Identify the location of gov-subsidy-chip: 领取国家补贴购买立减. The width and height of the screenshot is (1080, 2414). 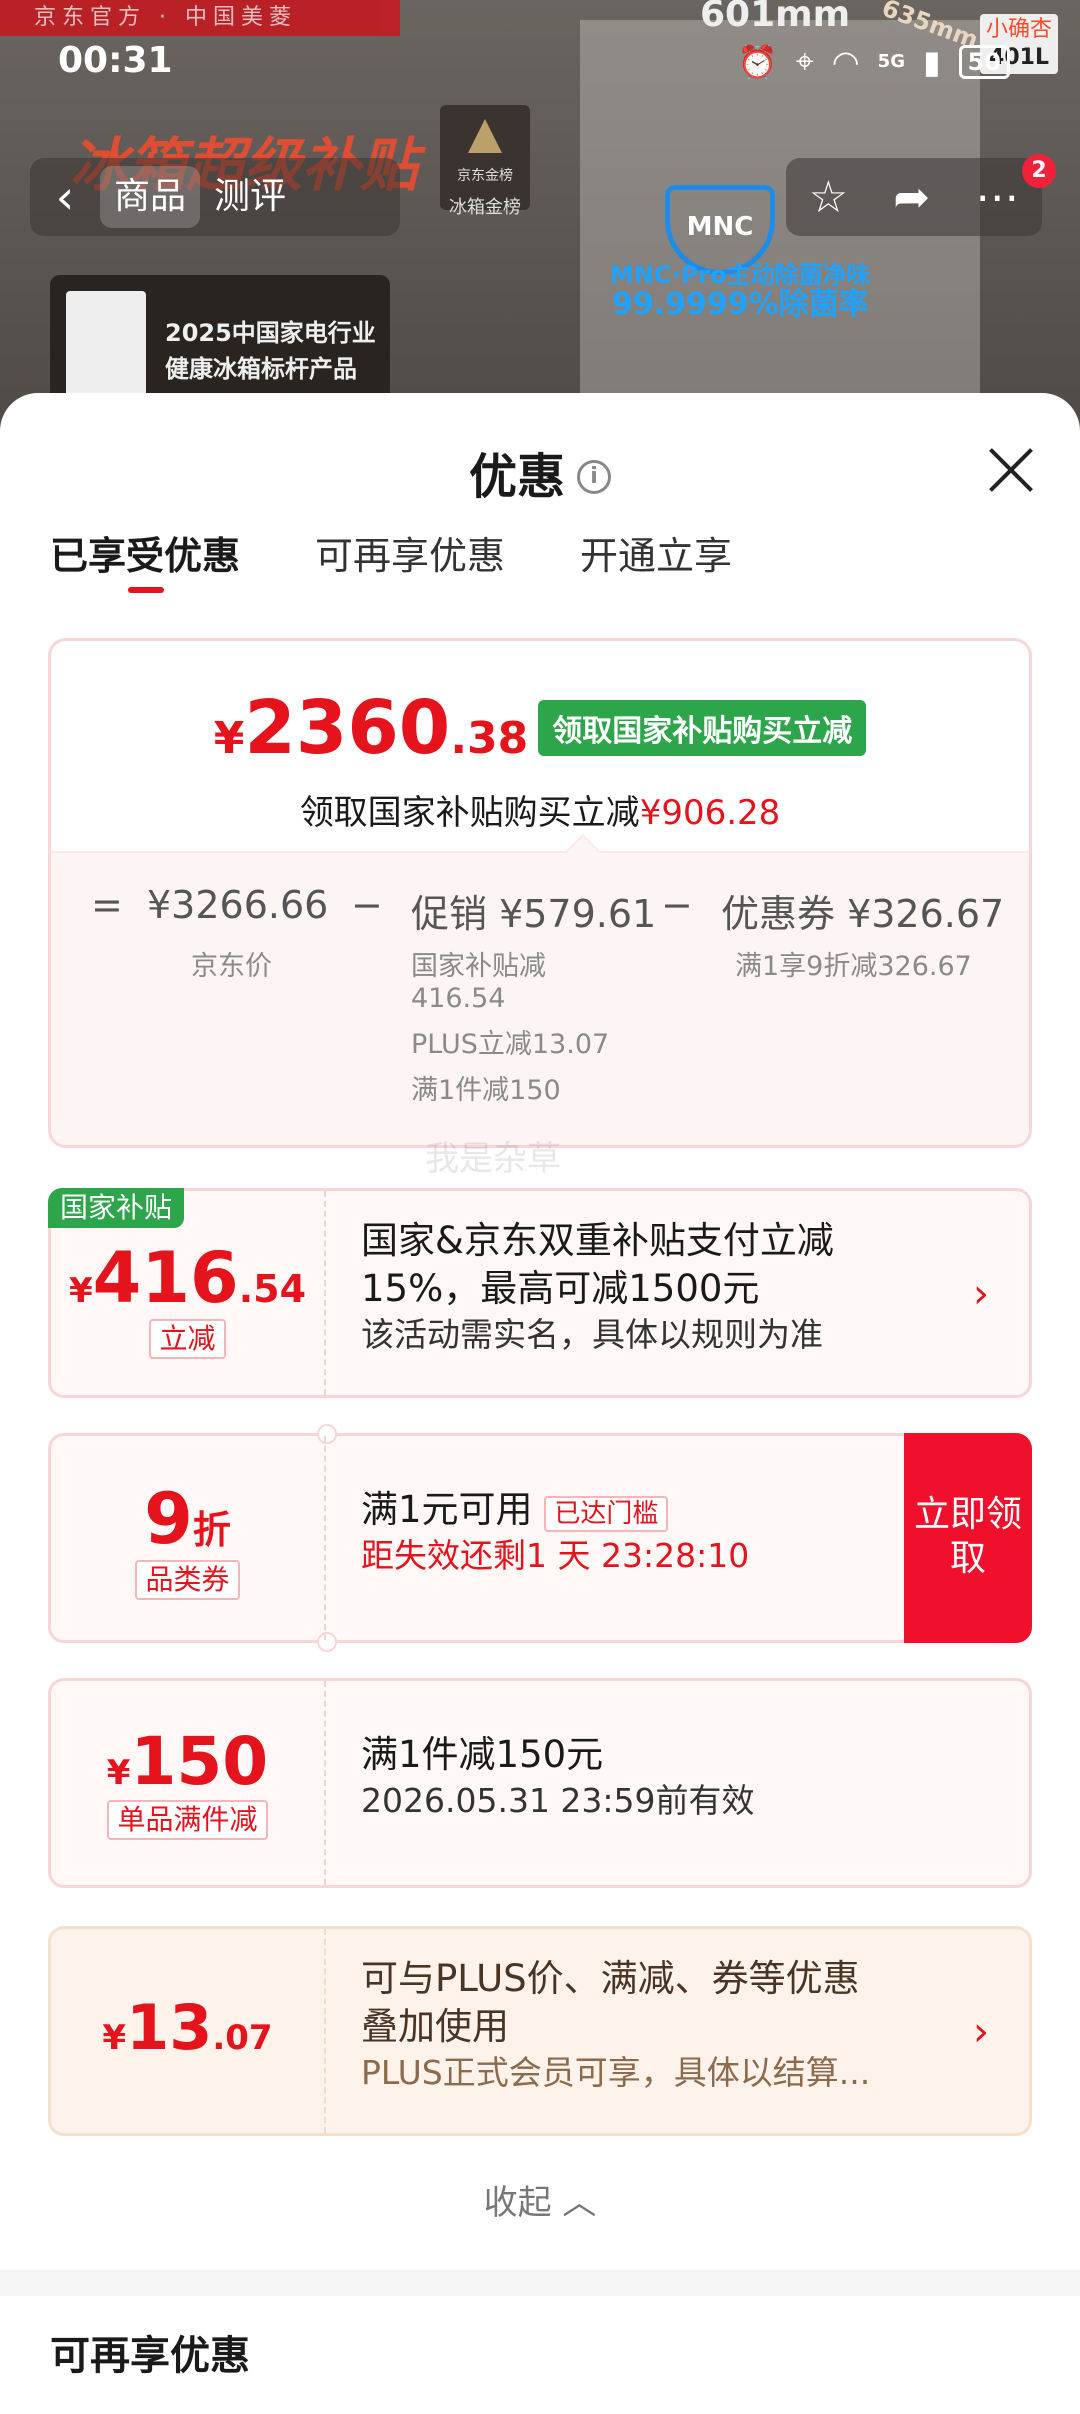
(702, 728).